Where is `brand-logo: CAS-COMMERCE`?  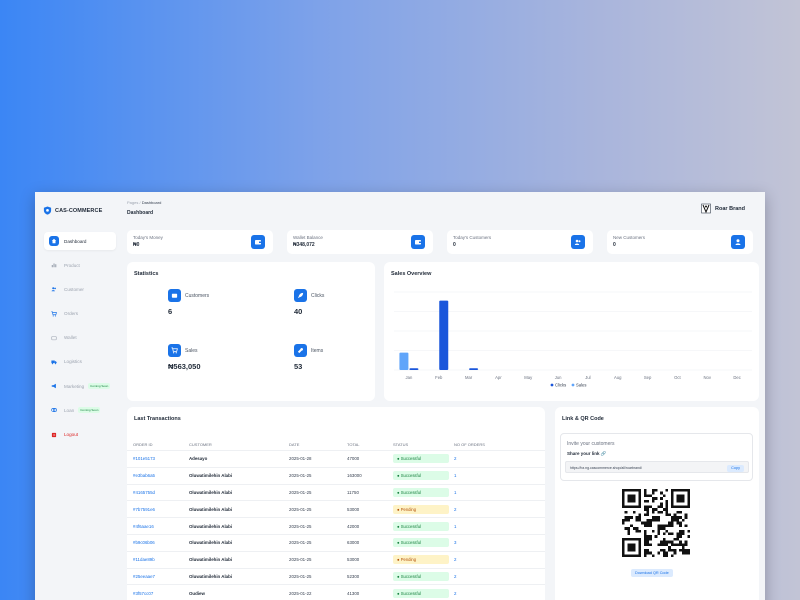
brand-logo: CAS-COMMERCE is located at coordinates (72, 210).